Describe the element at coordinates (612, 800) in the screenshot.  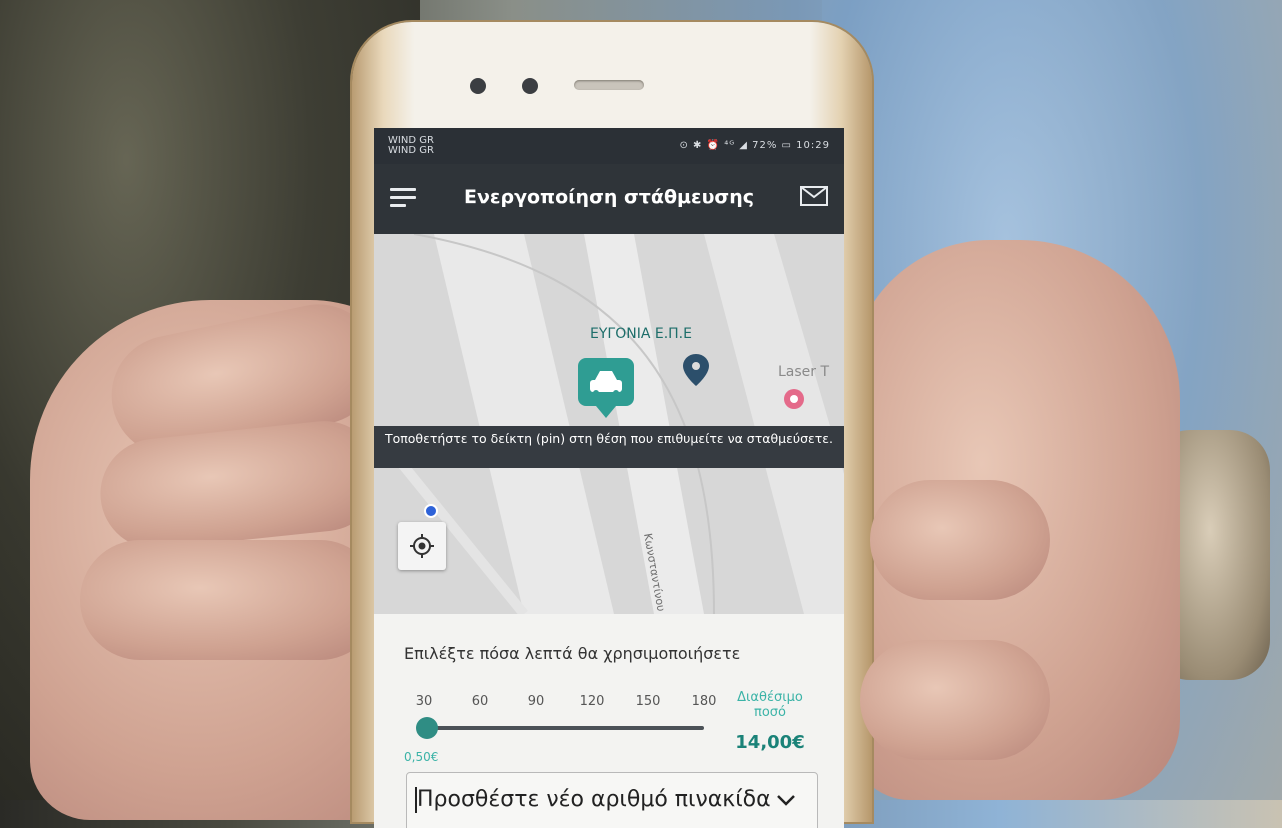
I see `plate-select: Προσθέστε νέο αριθμό πινακίδα` at that location.